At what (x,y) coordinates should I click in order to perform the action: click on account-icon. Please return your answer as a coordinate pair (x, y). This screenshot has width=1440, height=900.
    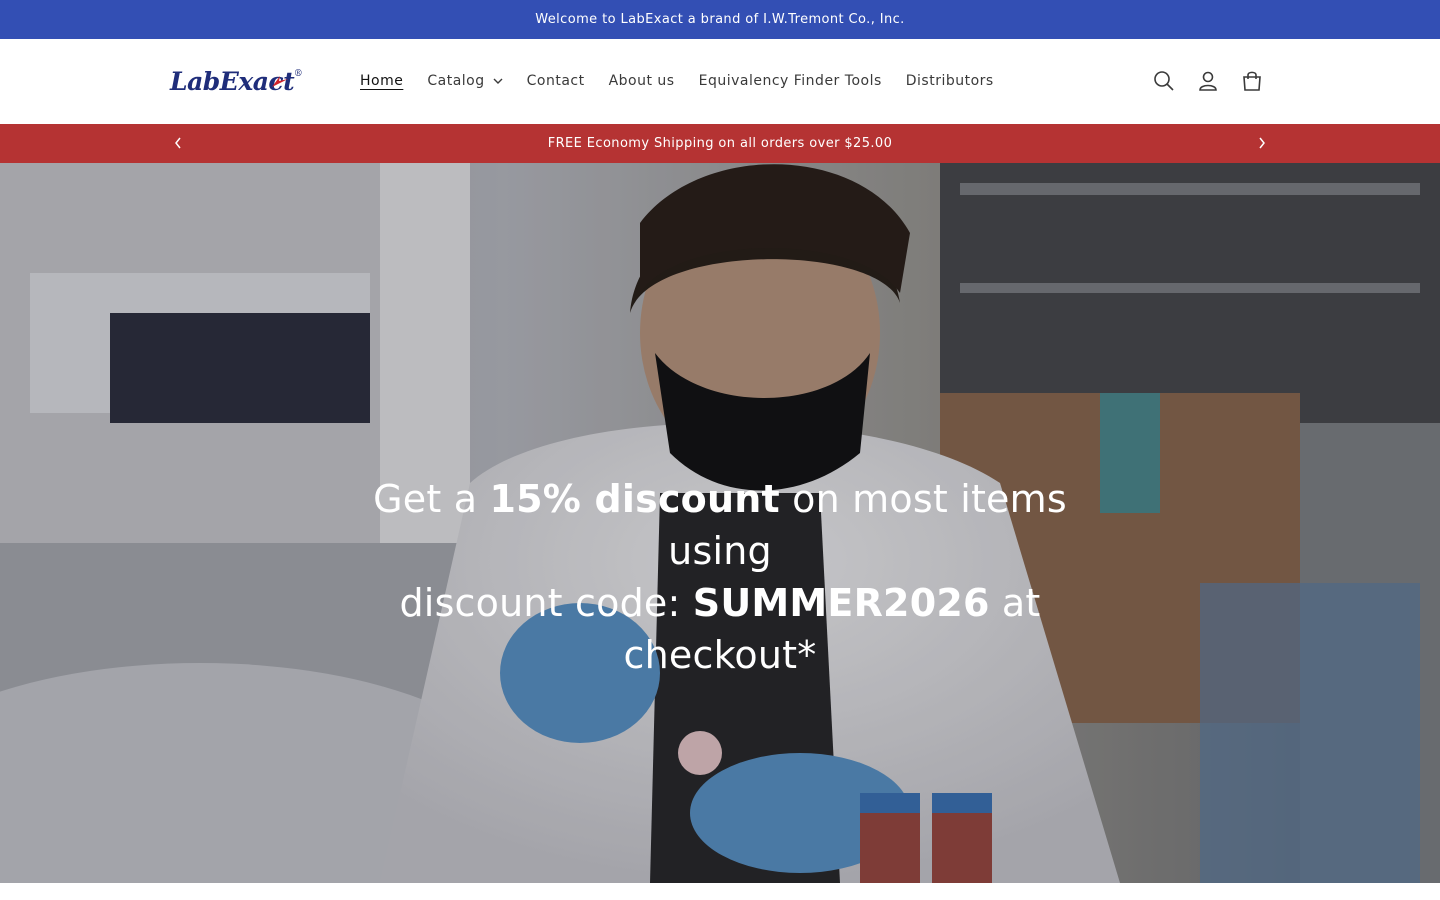
    Looking at the image, I should click on (1208, 81).